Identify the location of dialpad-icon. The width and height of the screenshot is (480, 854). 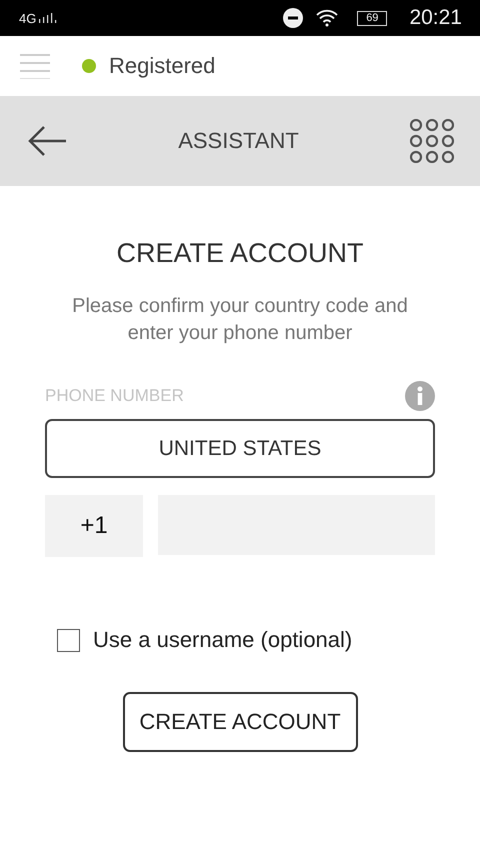
(432, 141).